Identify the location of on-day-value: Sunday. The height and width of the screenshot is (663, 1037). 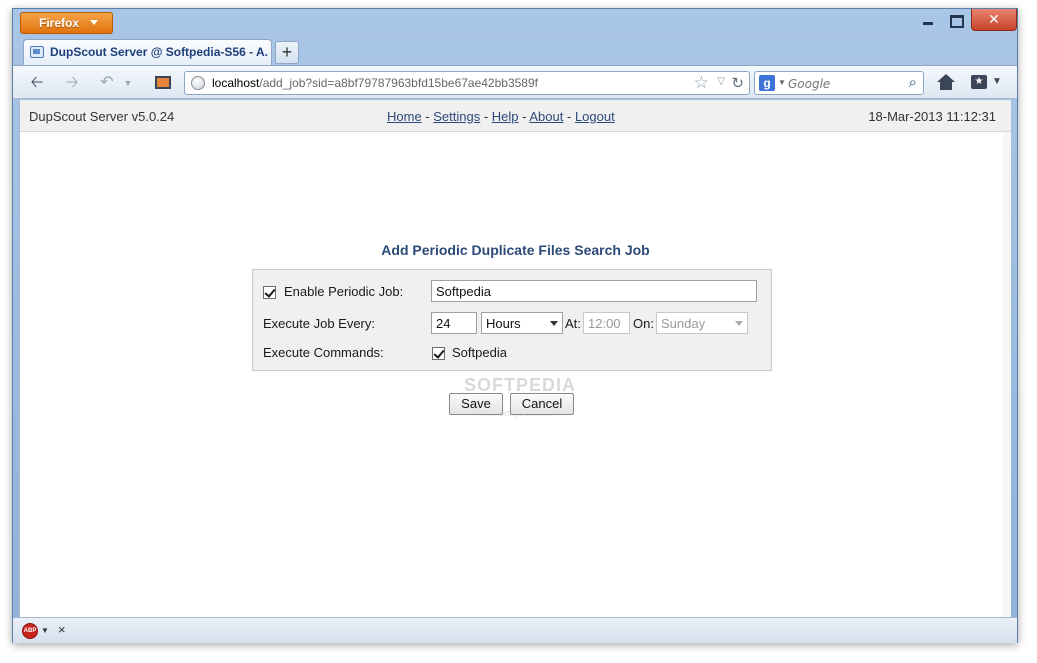
(683, 323).